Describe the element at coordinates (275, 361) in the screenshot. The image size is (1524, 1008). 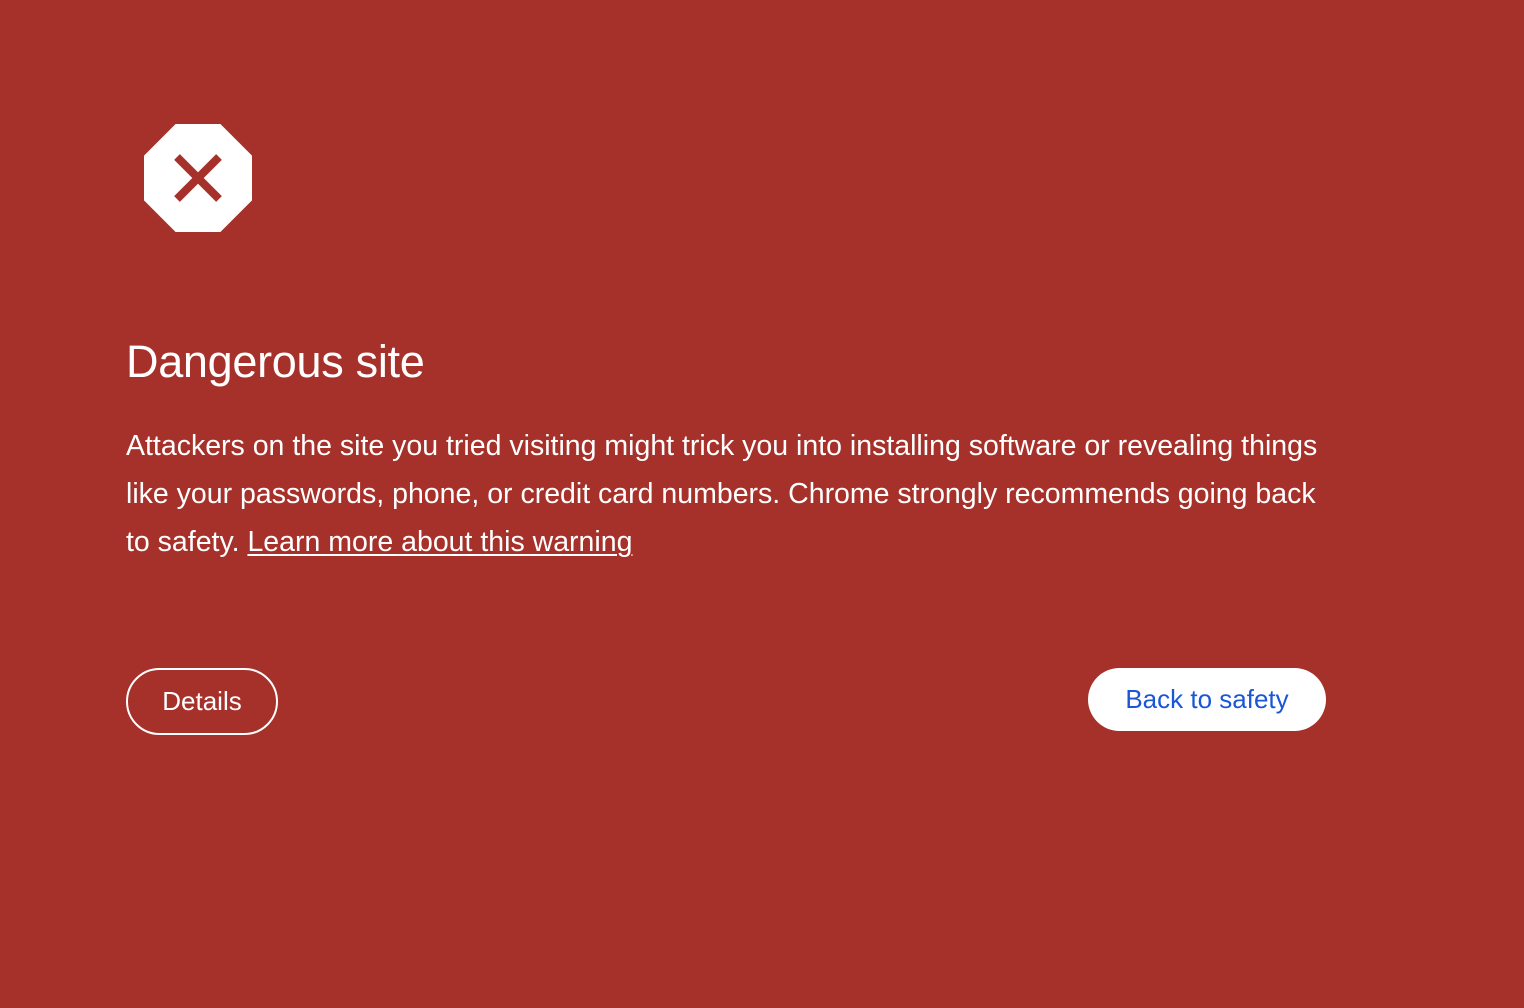
I see `page-title: Dangerous site` at that location.